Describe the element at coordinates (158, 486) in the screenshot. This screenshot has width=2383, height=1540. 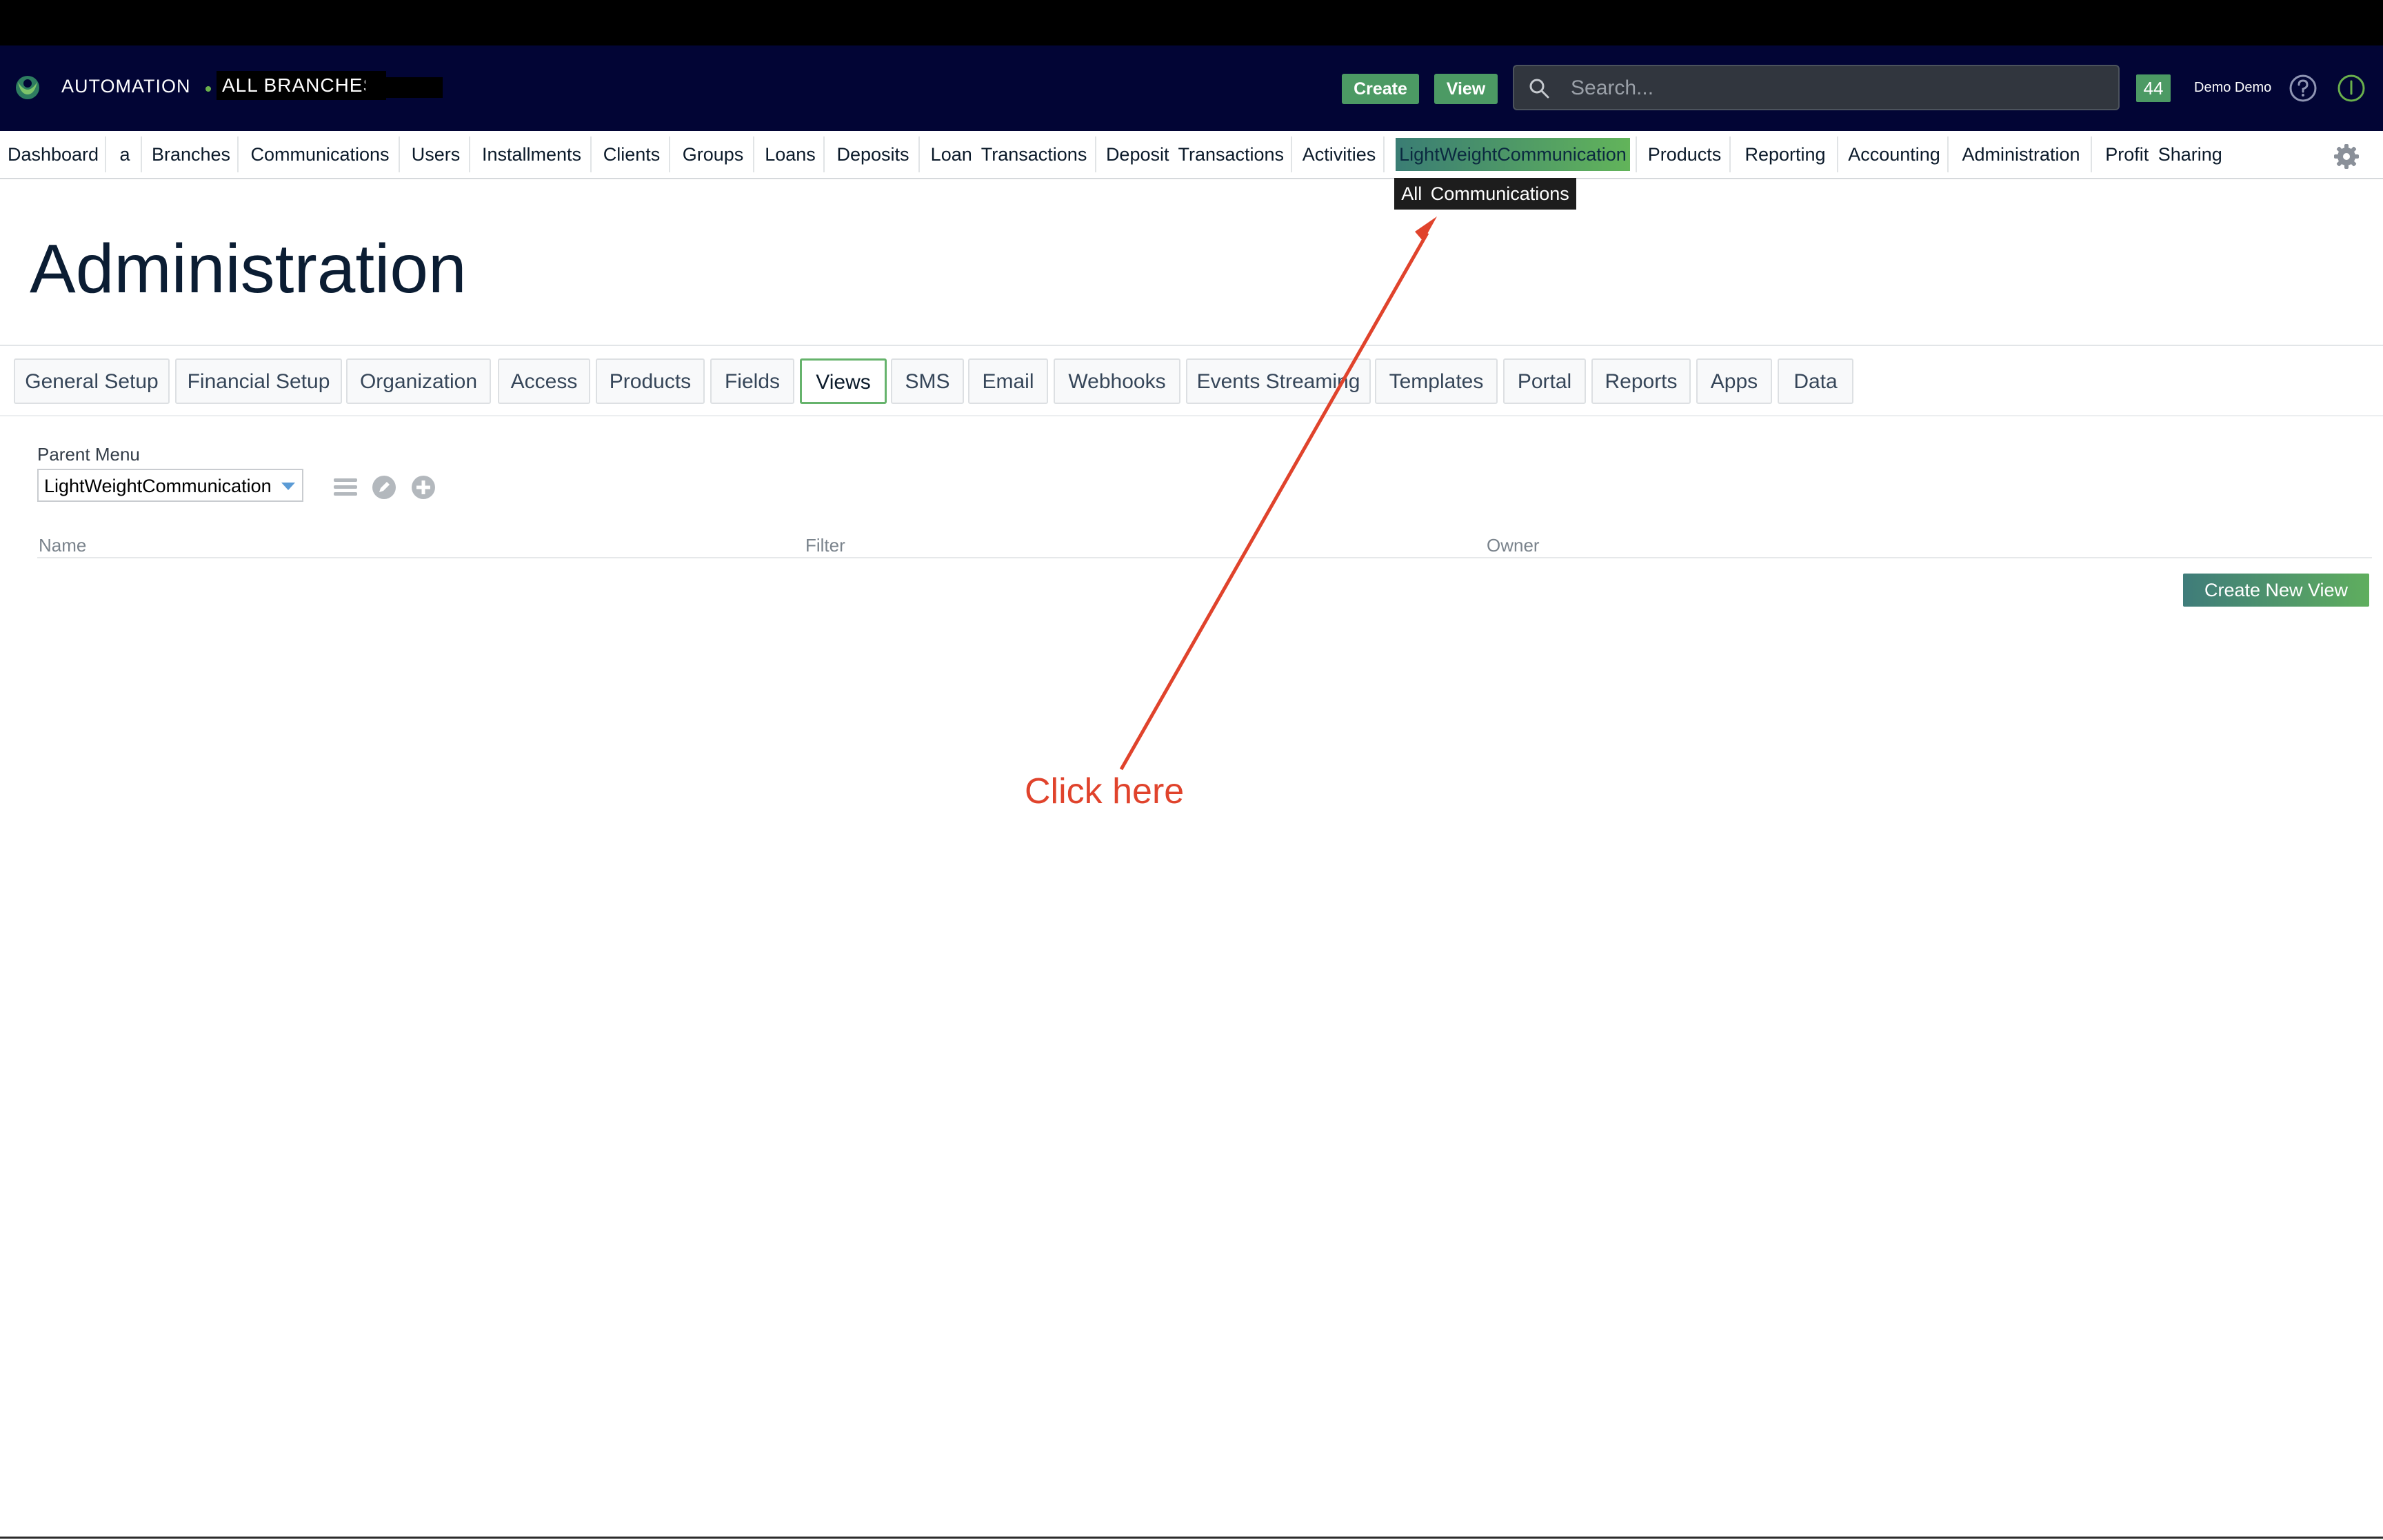
I see `parent-menu-value: LightWeightCommunication` at that location.